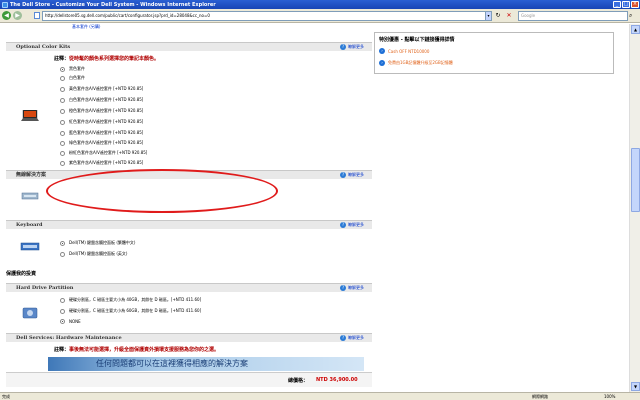  I want to click on status-bar: 完成 網際網路 100%, so click(320, 396).